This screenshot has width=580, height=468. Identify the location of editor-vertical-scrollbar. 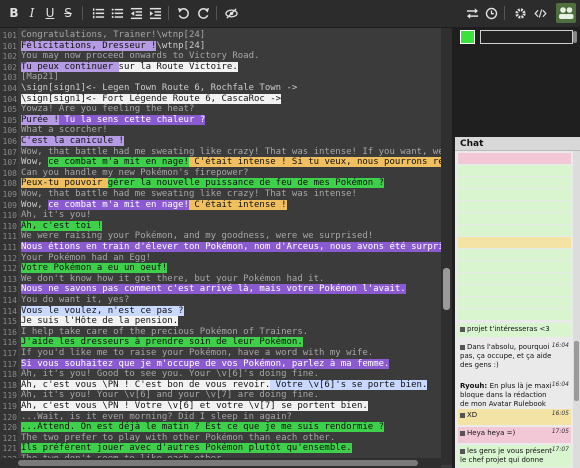
(446, 246).